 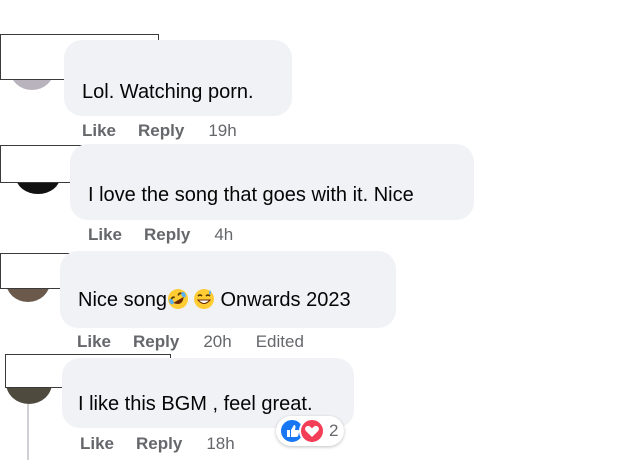 What do you see at coordinates (220, 444) in the screenshot?
I see `timestamp: 18h` at bounding box center [220, 444].